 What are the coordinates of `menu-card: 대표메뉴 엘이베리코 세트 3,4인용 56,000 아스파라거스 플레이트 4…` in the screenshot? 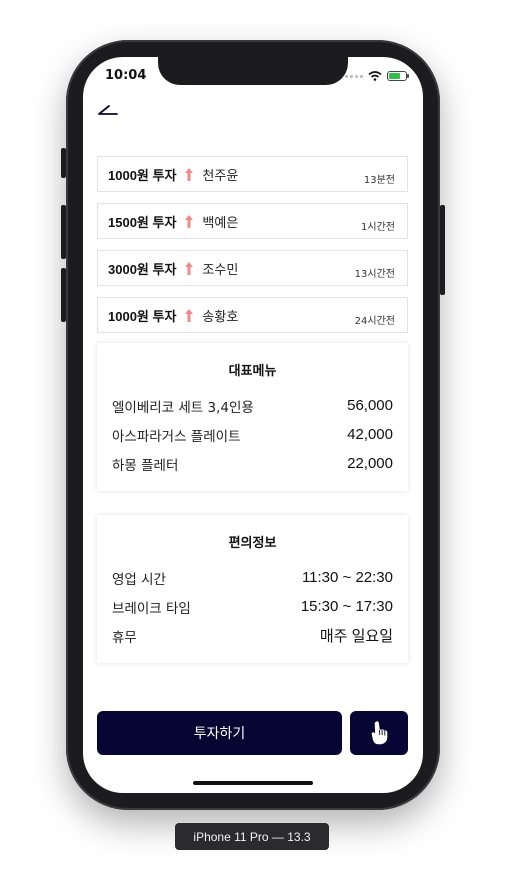 It's located at (252, 417).